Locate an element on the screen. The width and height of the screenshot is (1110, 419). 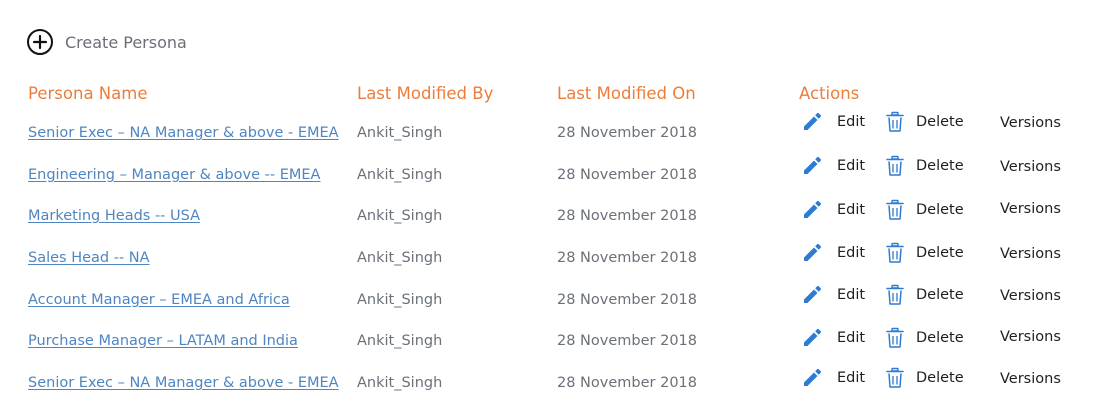
persona-name-link: Sales Head -- NA is located at coordinates (89, 258).